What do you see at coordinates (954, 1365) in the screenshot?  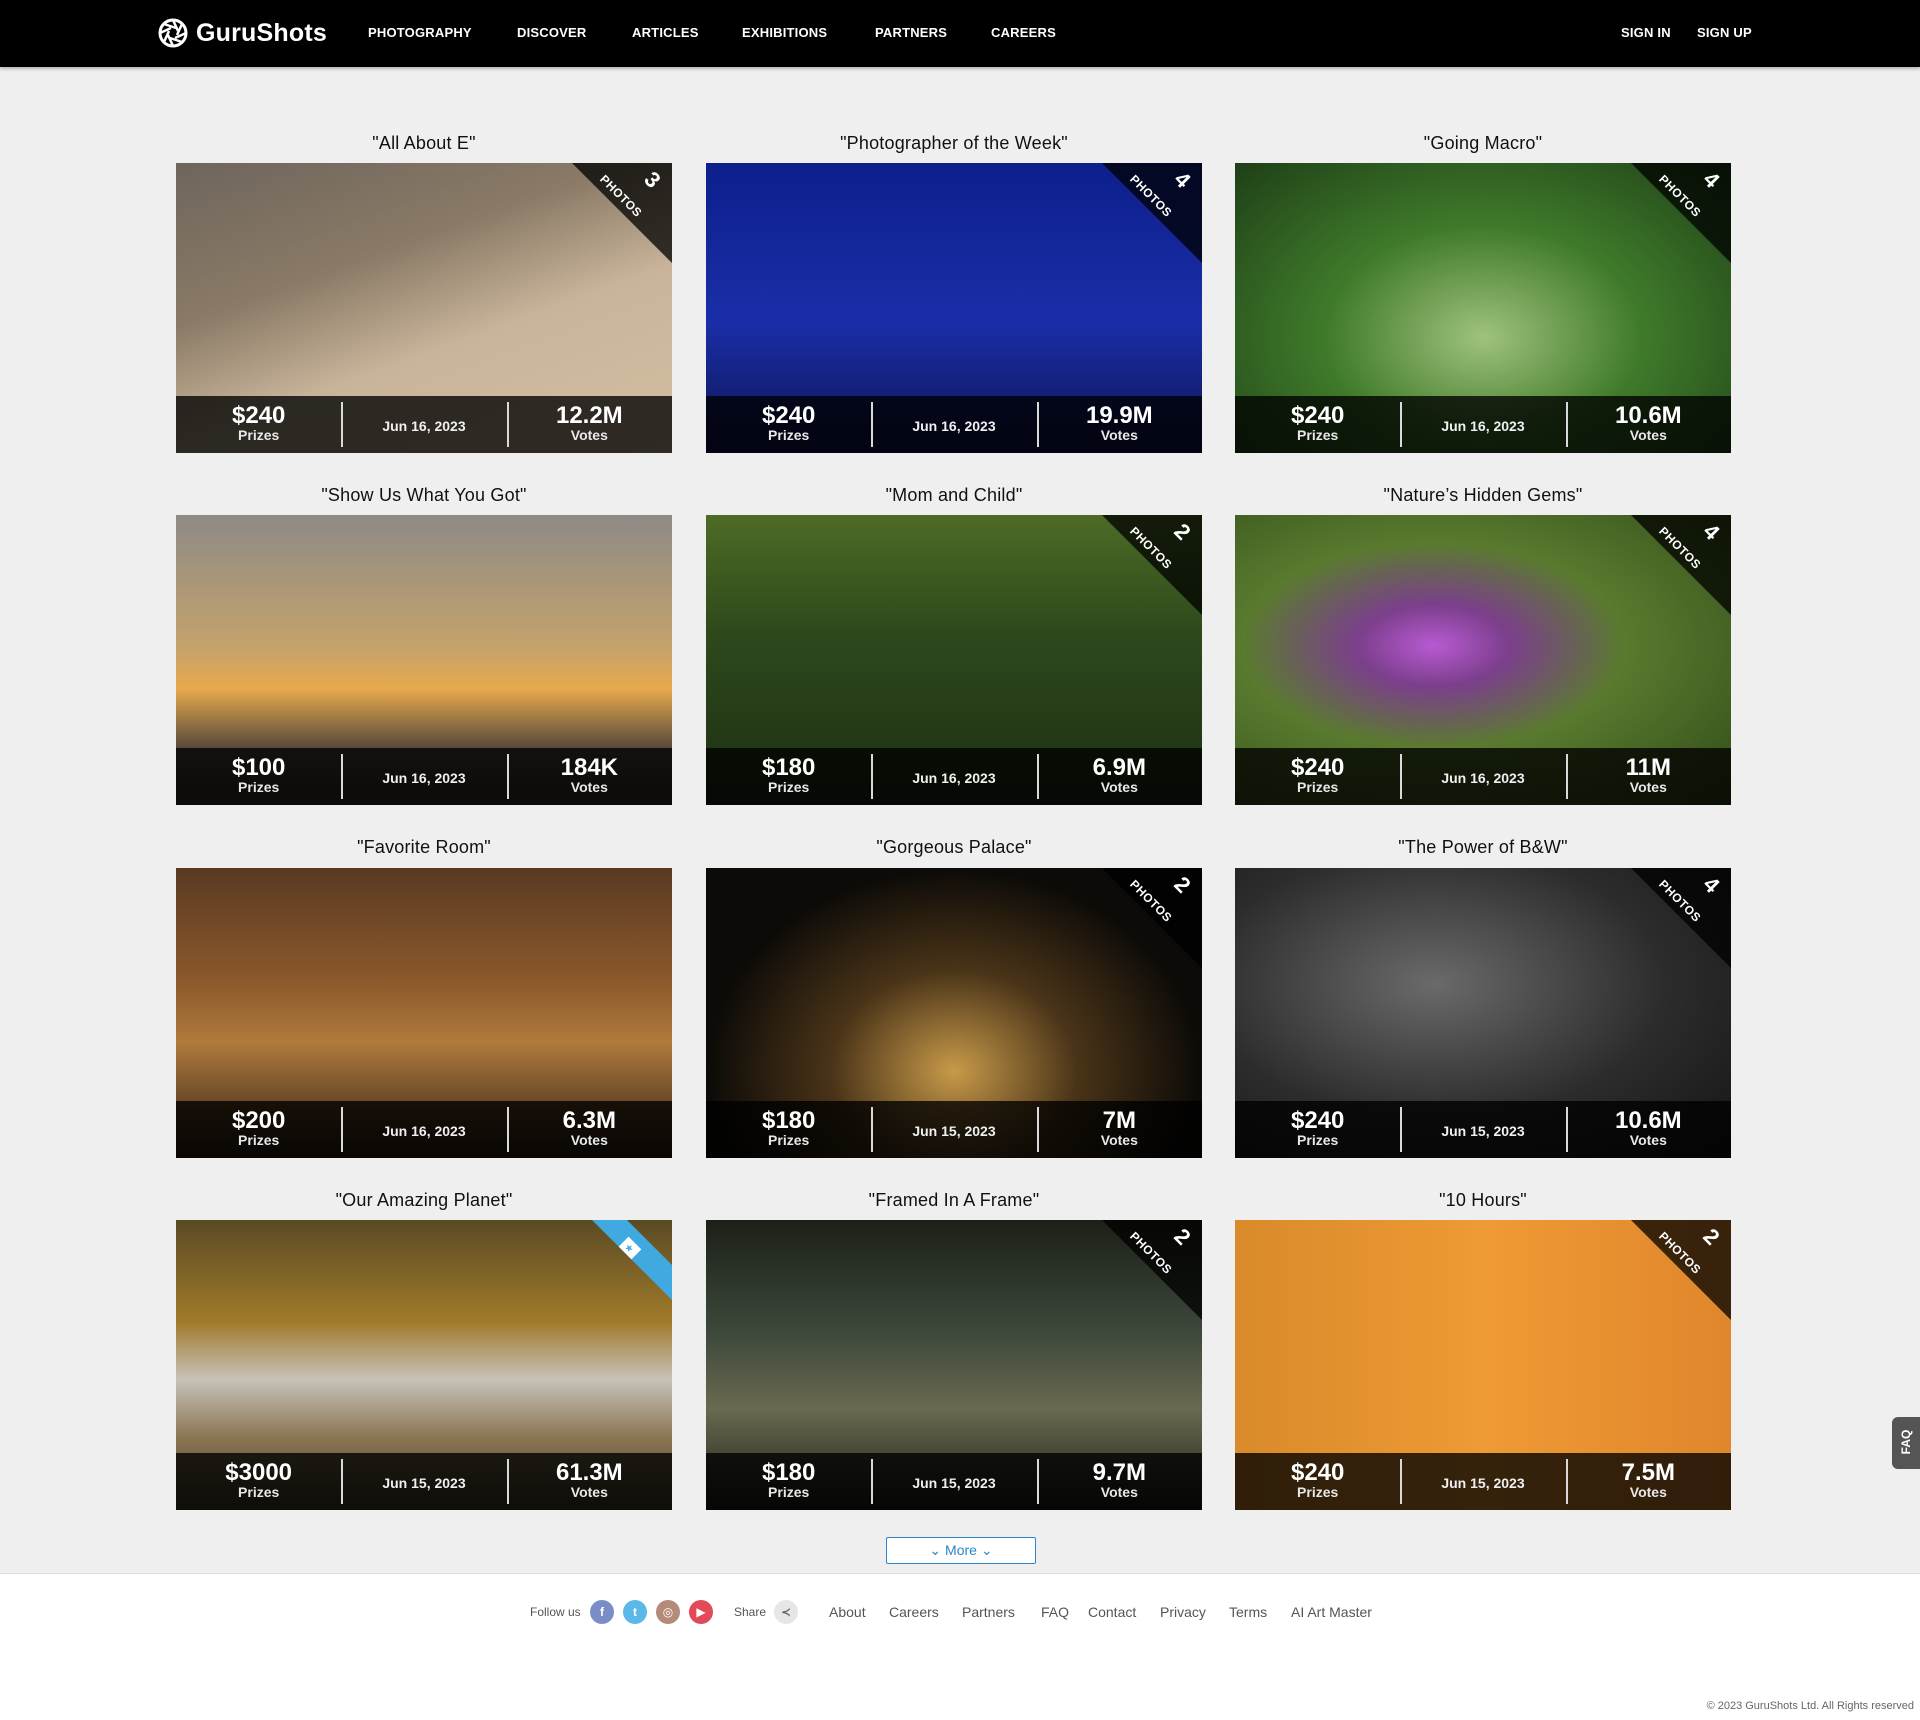 I see `challenge-card: 2 PHOTOS $180 Prizes Jun 15, 2023 9.7M Votes` at bounding box center [954, 1365].